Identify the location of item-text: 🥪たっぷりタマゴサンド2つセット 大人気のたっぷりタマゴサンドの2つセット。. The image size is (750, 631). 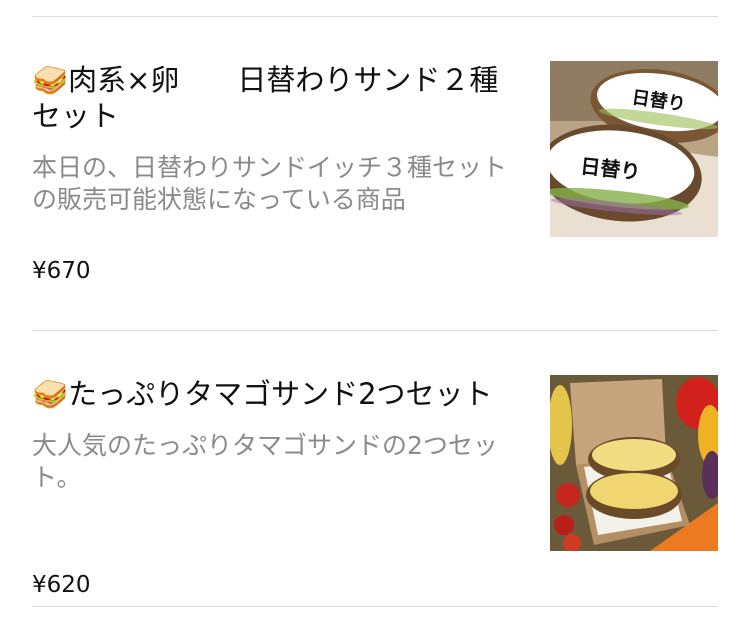
(277, 435).